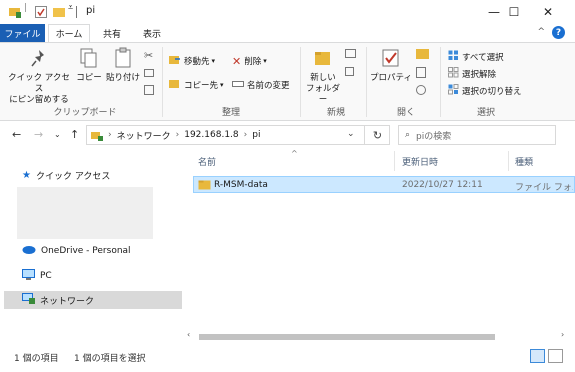  What do you see at coordinates (29, 251) in the screenshot?
I see `cloud-icon` at bounding box center [29, 251].